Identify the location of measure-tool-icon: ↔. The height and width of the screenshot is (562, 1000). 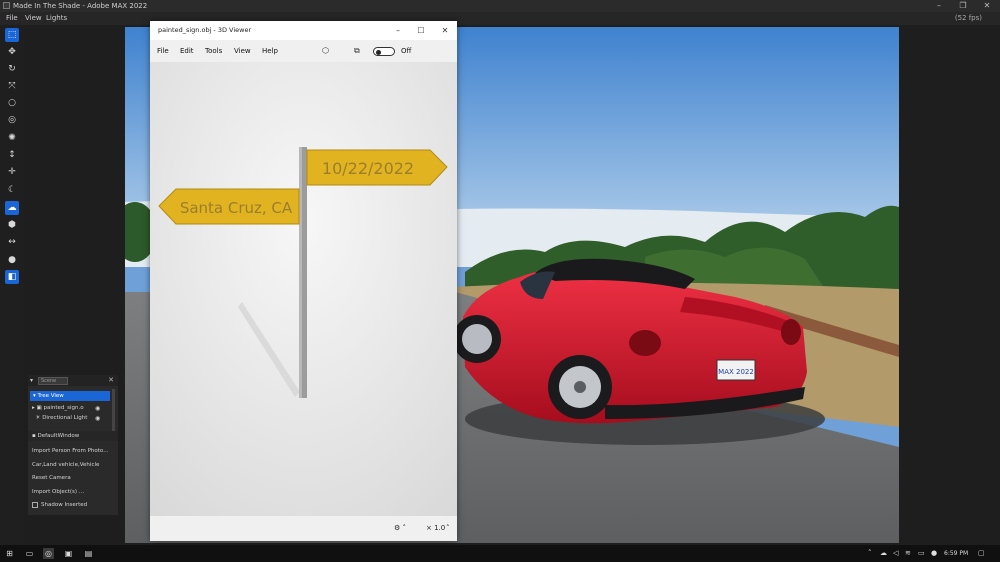
(12, 242).